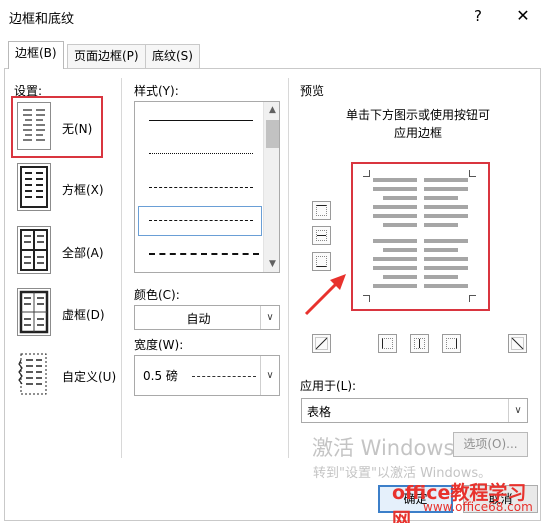 This screenshot has height=523, width=545. Describe the element at coordinates (419, 343) in the screenshot. I see `inside-vertical-border-button` at that location.